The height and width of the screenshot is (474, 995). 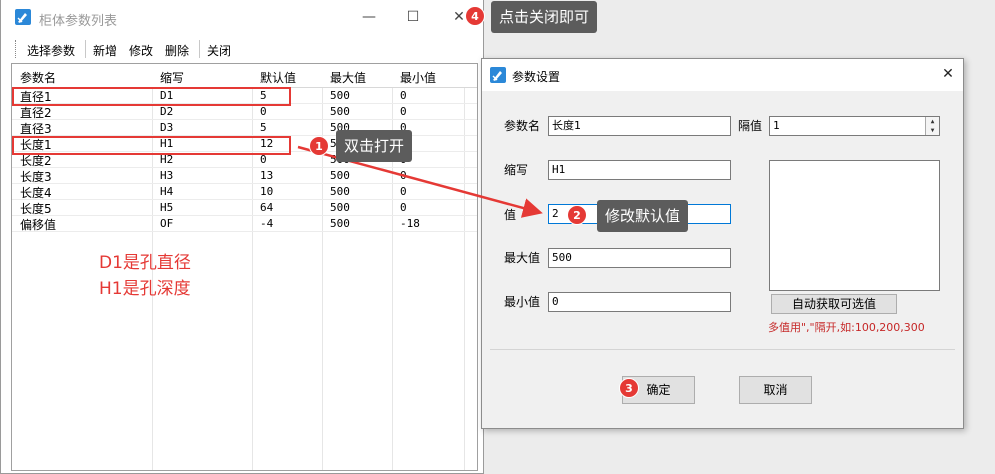 What do you see at coordinates (369, 17) in the screenshot?
I see `minimize-icon: —` at bounding box center [369, 17].